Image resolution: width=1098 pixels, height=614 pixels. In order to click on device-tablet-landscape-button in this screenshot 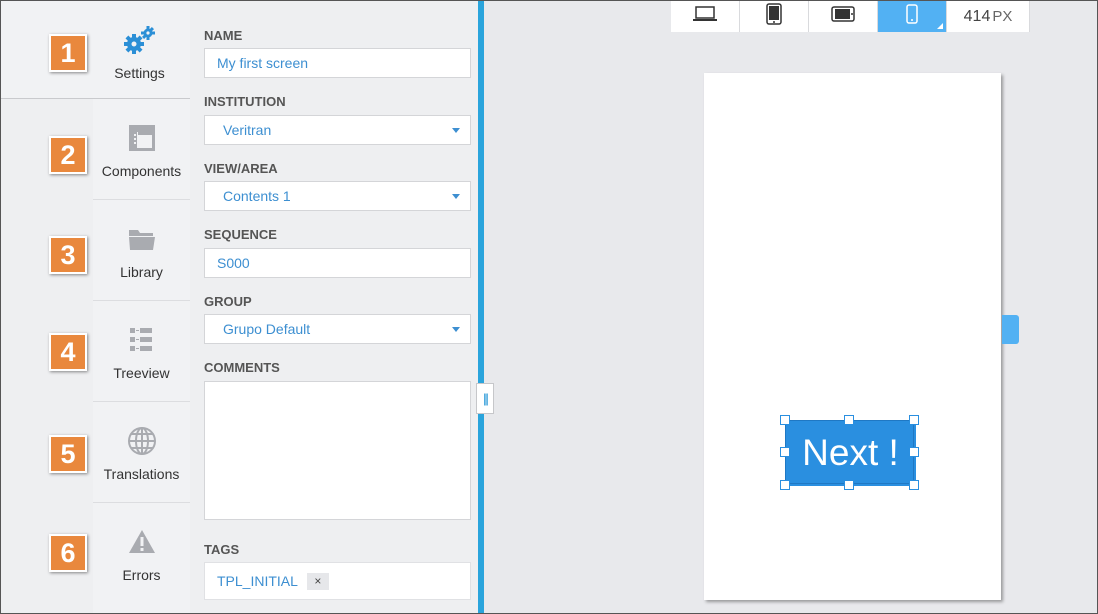, I will do `click(843, 16)`.